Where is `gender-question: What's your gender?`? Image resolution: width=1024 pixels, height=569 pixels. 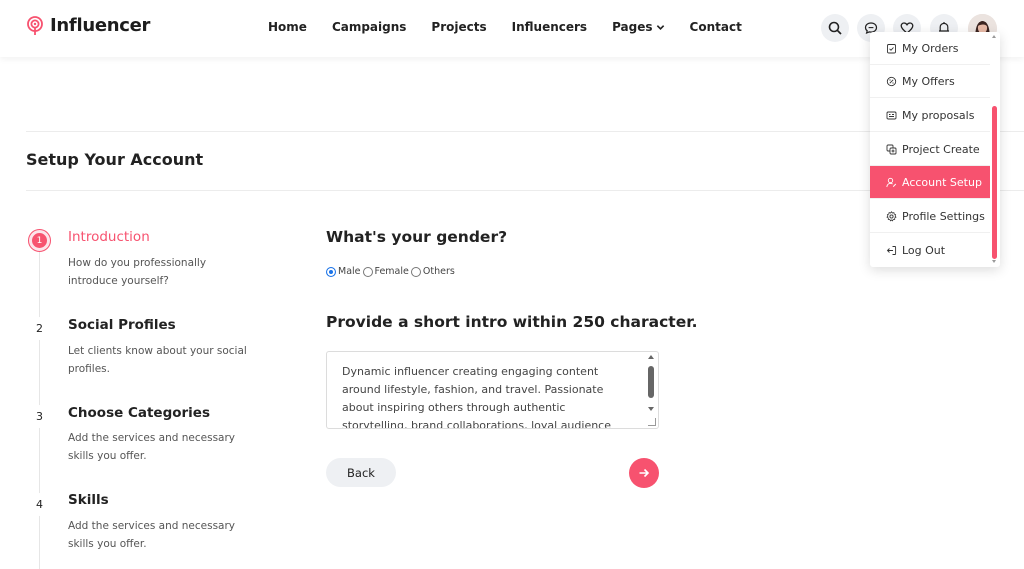
gender-question: What's your gender? is located at coordinates (417, 237).